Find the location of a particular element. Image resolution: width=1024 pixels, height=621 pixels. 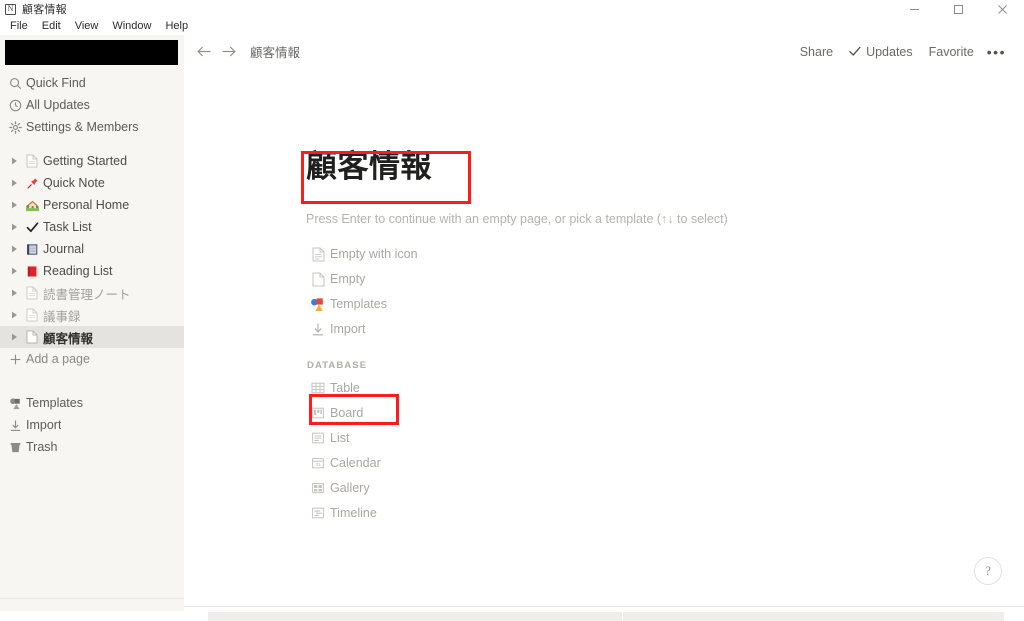

sidebar-page-label: Task List is located at coordinates (67, 227).